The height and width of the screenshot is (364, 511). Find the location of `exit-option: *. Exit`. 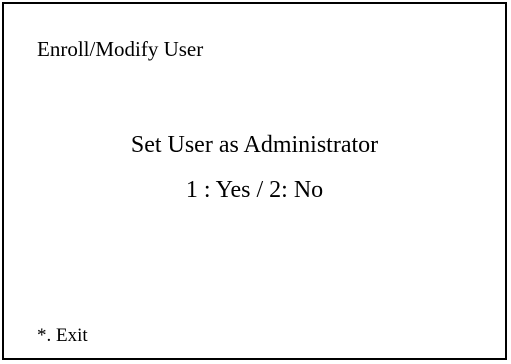

exit-option: *. Exit is located at coordinates (62, 336).